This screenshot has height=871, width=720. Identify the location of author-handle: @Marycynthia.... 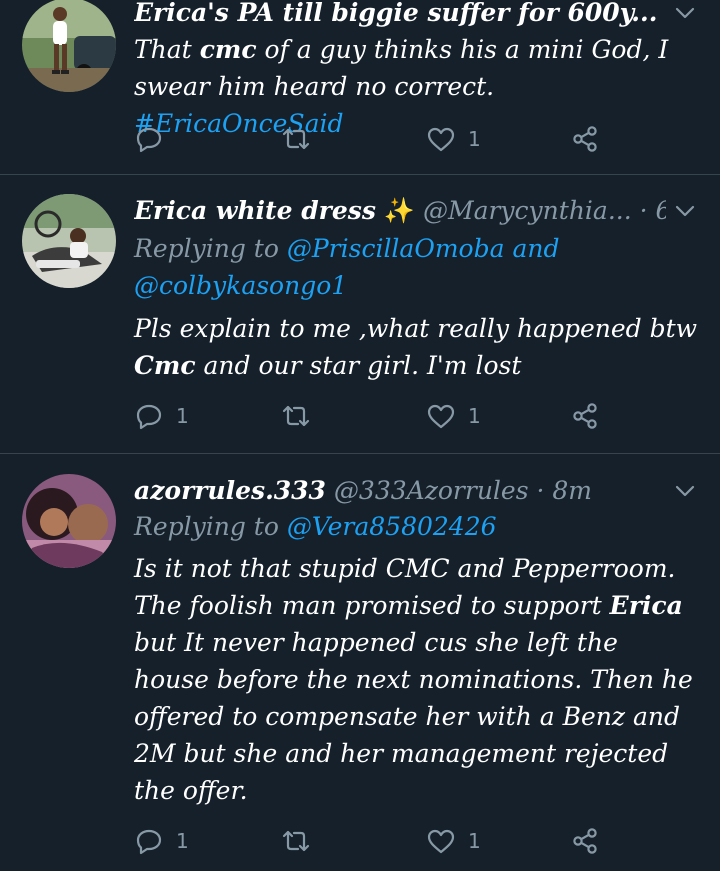
(527, 210).